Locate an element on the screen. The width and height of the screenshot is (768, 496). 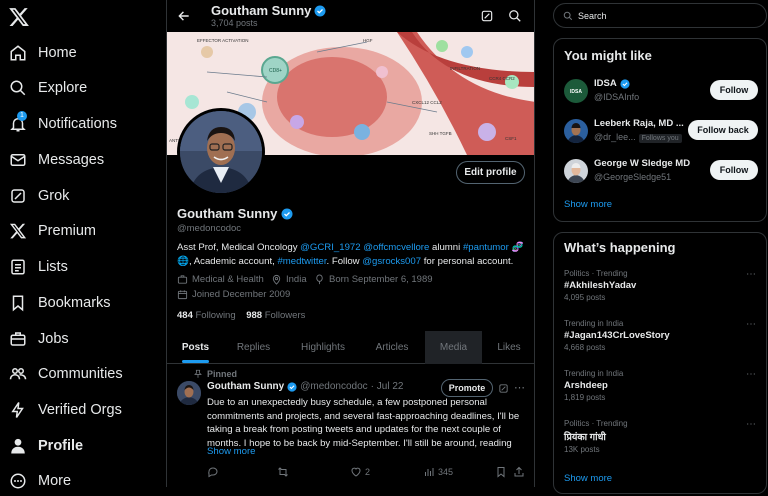
bio-hashtag-pantumor: #pantumor is located at coordinates (486, 247).